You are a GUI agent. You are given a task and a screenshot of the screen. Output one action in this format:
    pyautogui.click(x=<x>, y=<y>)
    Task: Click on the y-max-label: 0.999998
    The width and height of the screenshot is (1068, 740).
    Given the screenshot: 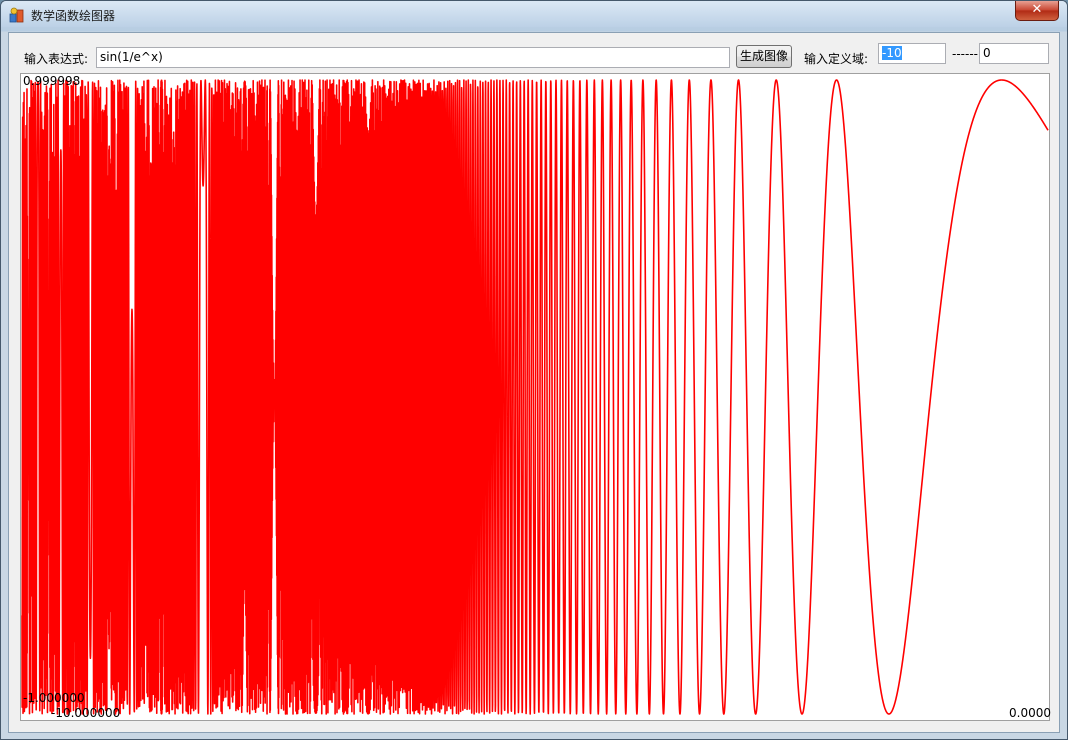 What is the action you would take?
    pyautogui.click(x=52, y=81)
    